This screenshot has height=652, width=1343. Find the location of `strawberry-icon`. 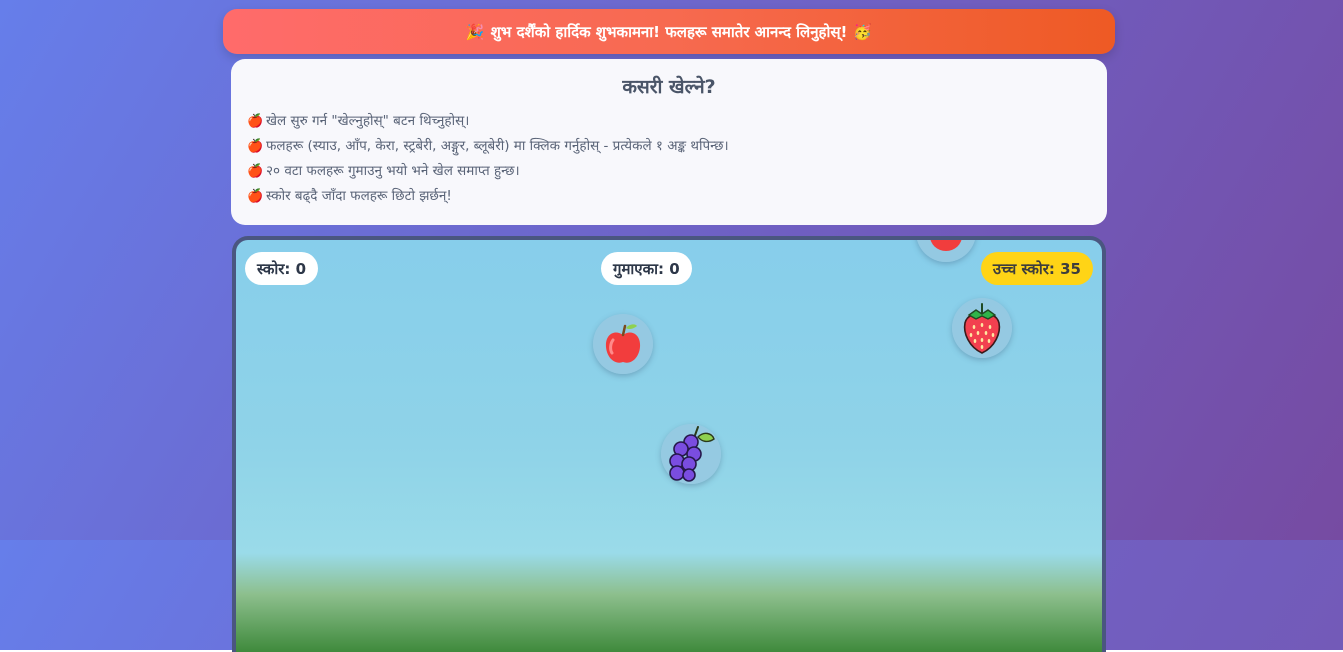

strawberry-icon is located at coordinates (982, 328).